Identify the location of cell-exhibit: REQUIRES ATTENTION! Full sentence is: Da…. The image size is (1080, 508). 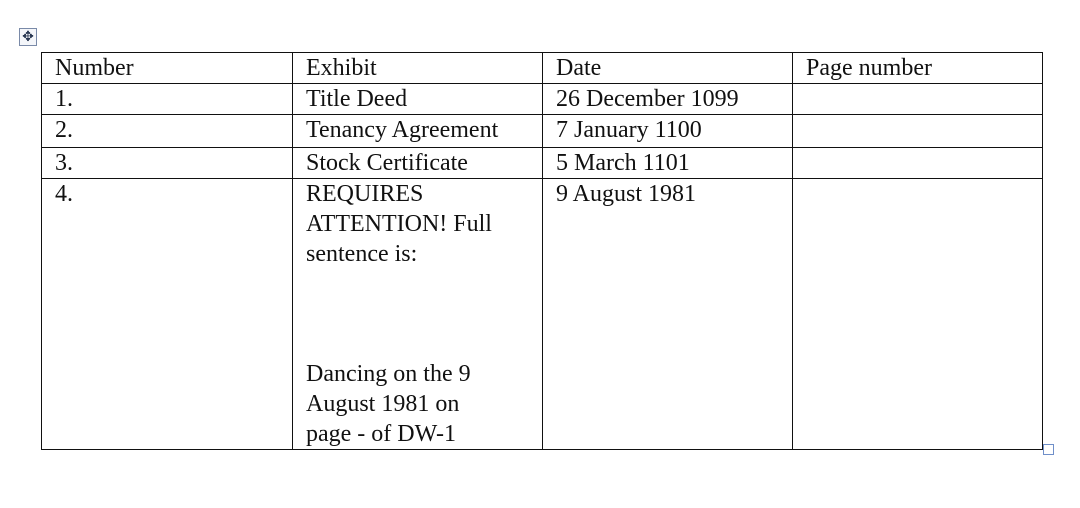
(417, 314).